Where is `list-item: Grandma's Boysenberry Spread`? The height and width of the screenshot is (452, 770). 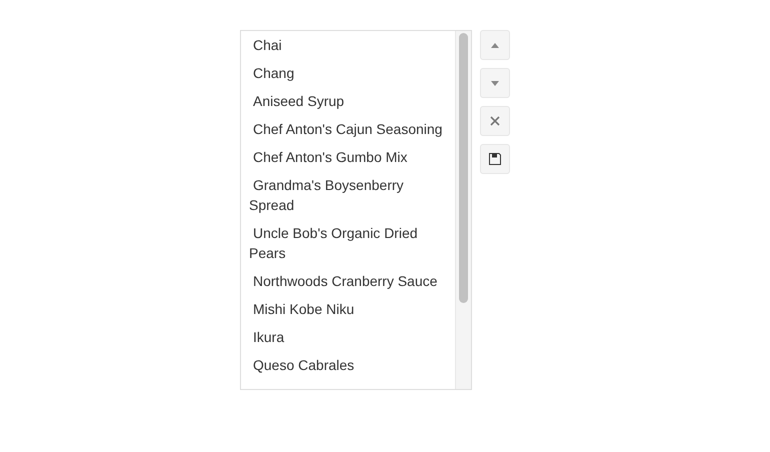 list-item: Grandma's Boysenberry Spread is located at coordinates (348, 195).